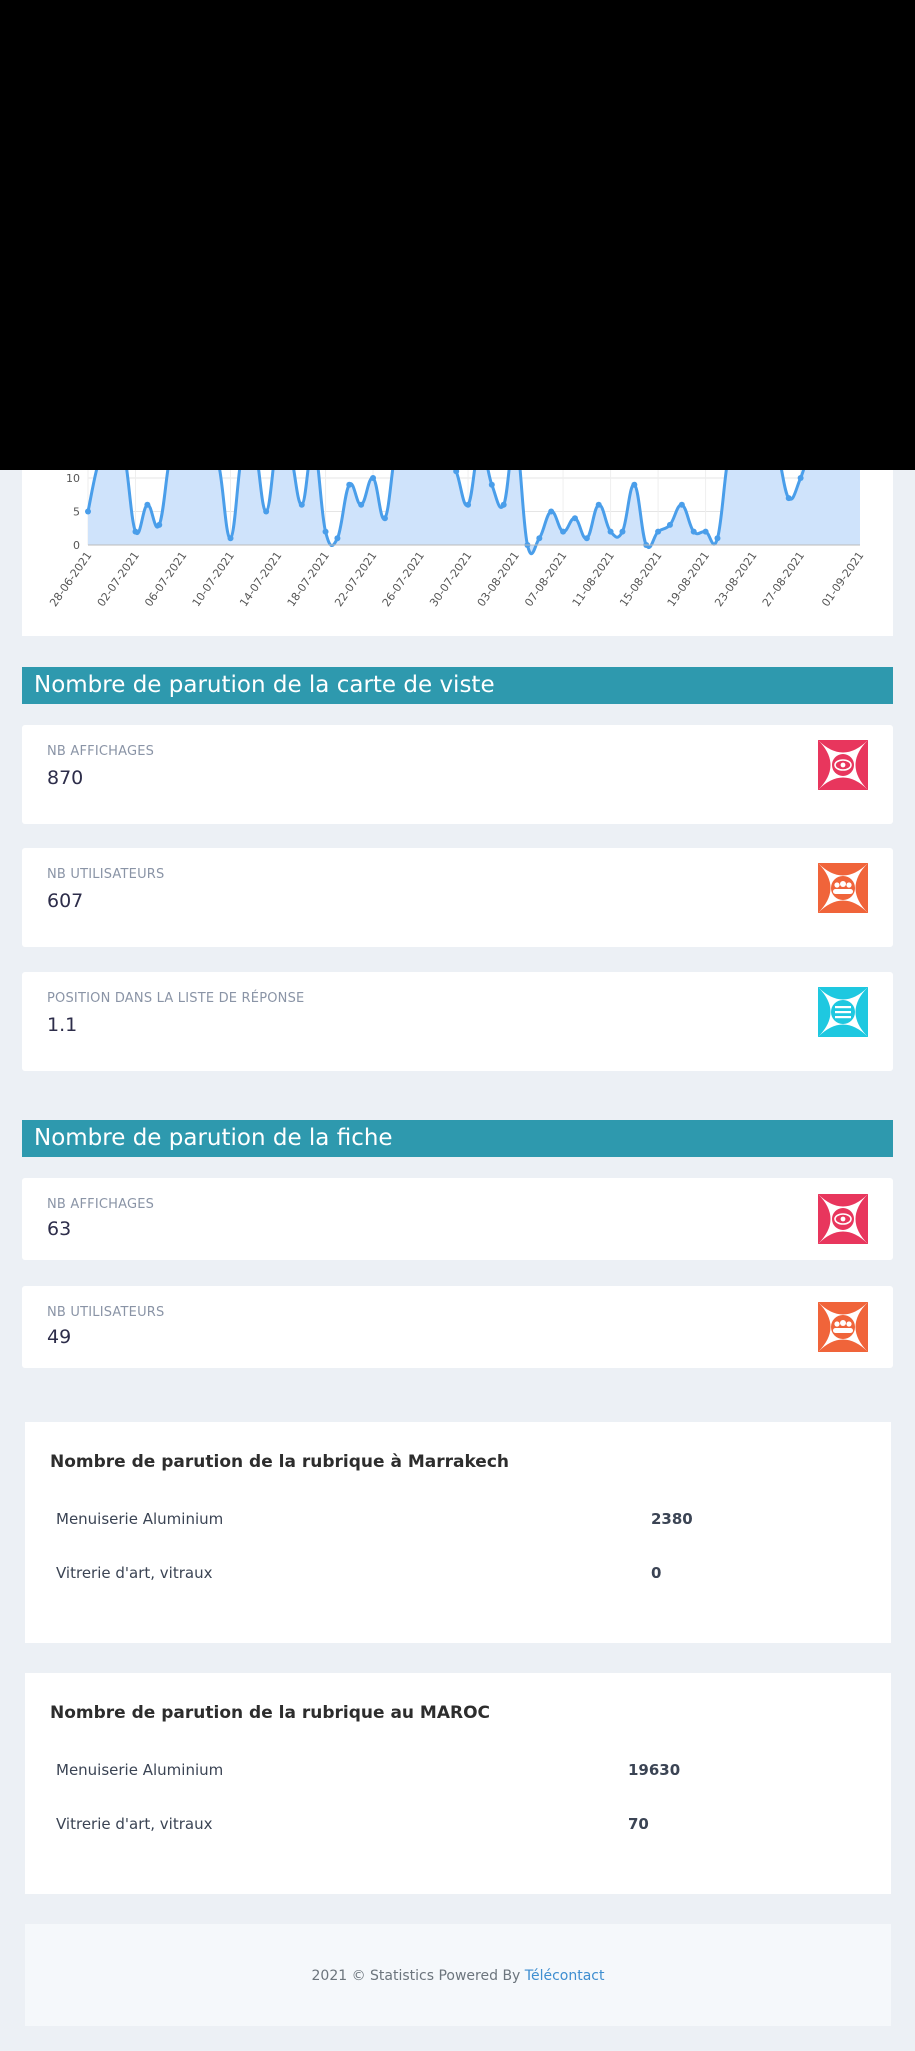 Image resolution: width=915 pixels, height=2051 pixels. Describe the element at coordinates (656, 1573) in the screenshot. I see `table-row-value: 0` at that location.